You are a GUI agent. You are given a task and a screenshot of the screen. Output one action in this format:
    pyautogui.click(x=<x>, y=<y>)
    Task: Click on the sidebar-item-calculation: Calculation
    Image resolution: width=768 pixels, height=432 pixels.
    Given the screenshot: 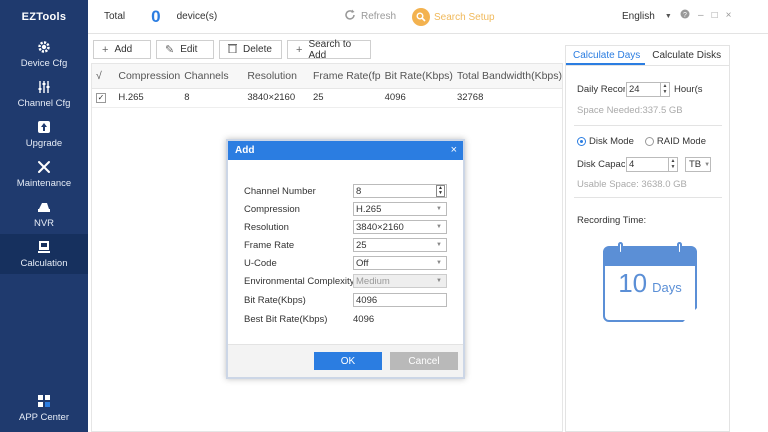 What is the action you would take?
    pyautogui.click(x=44, y=254)
    